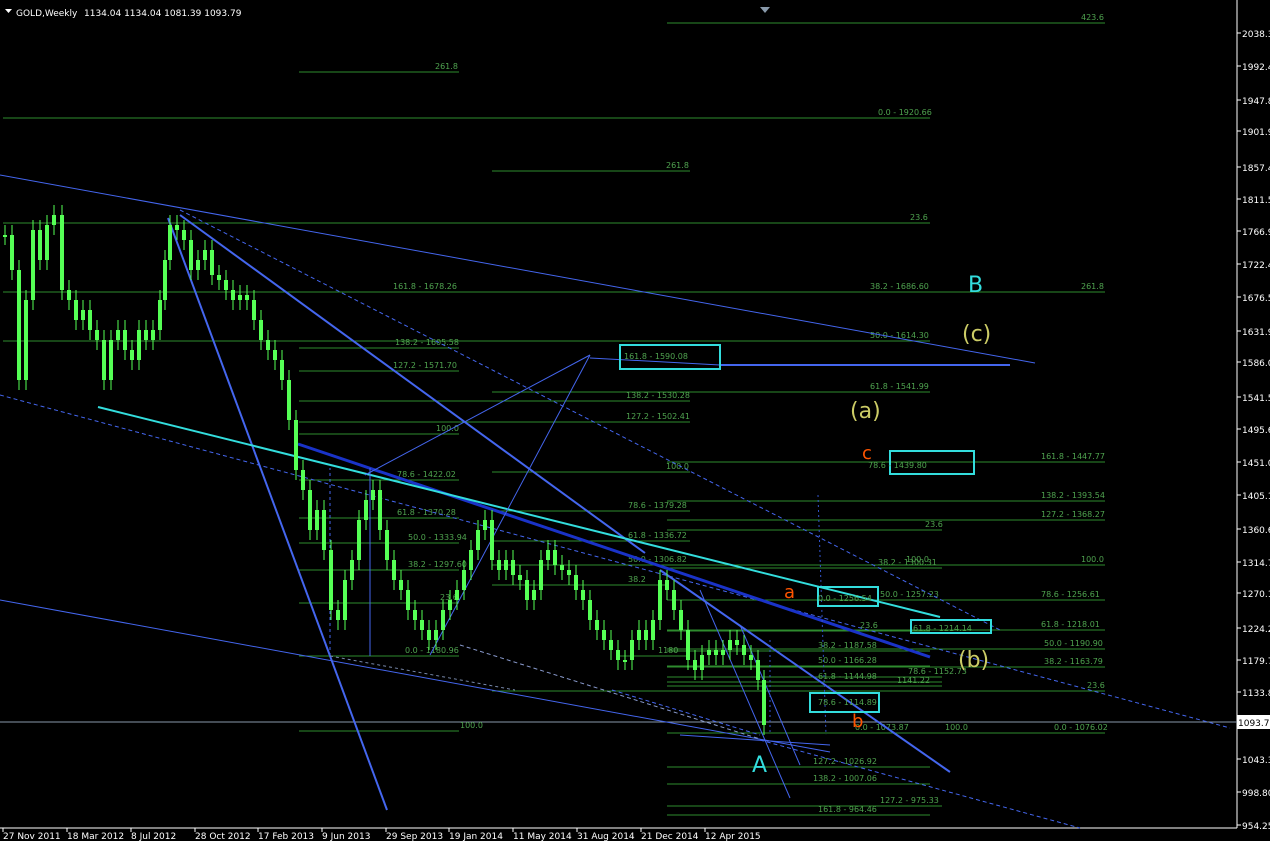 Image resolution: width=1270 pixels, height=841 pixels. Describe the element at coordinates (1256, 827) in the screenshot. I see `price-axis-label: 954.25` at that location.